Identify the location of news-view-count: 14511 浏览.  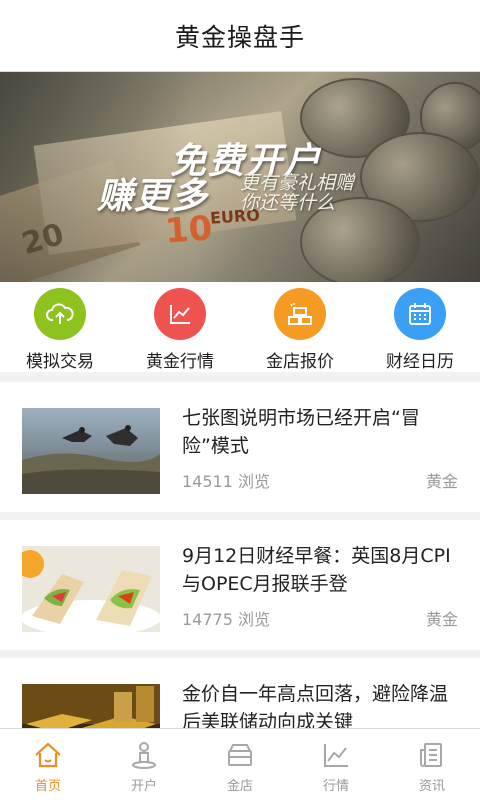
(226, 481).